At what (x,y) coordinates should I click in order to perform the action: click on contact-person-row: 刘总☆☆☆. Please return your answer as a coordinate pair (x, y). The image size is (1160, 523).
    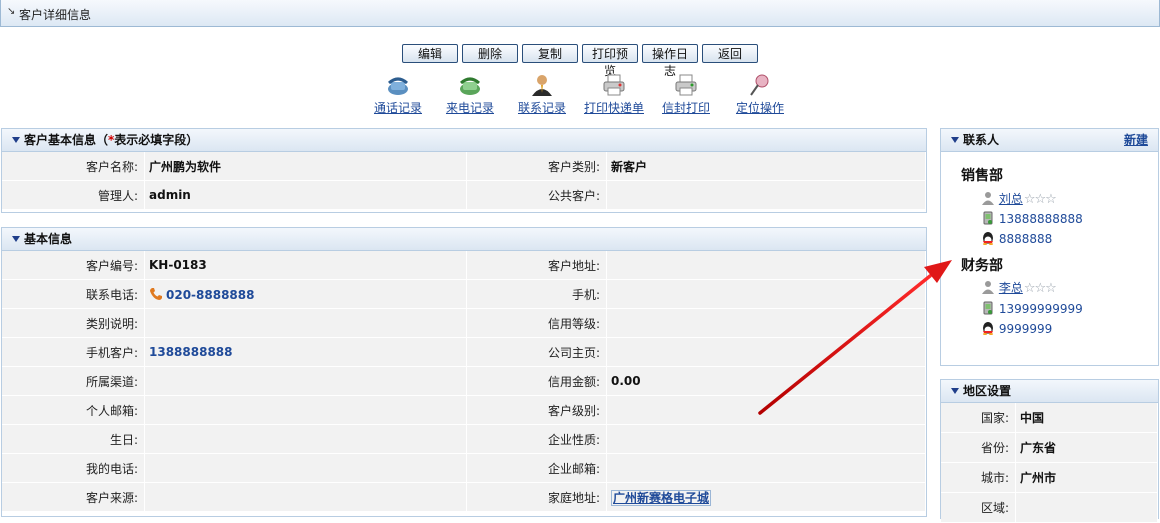
    Looking at the image, I should click on (1019, 199).